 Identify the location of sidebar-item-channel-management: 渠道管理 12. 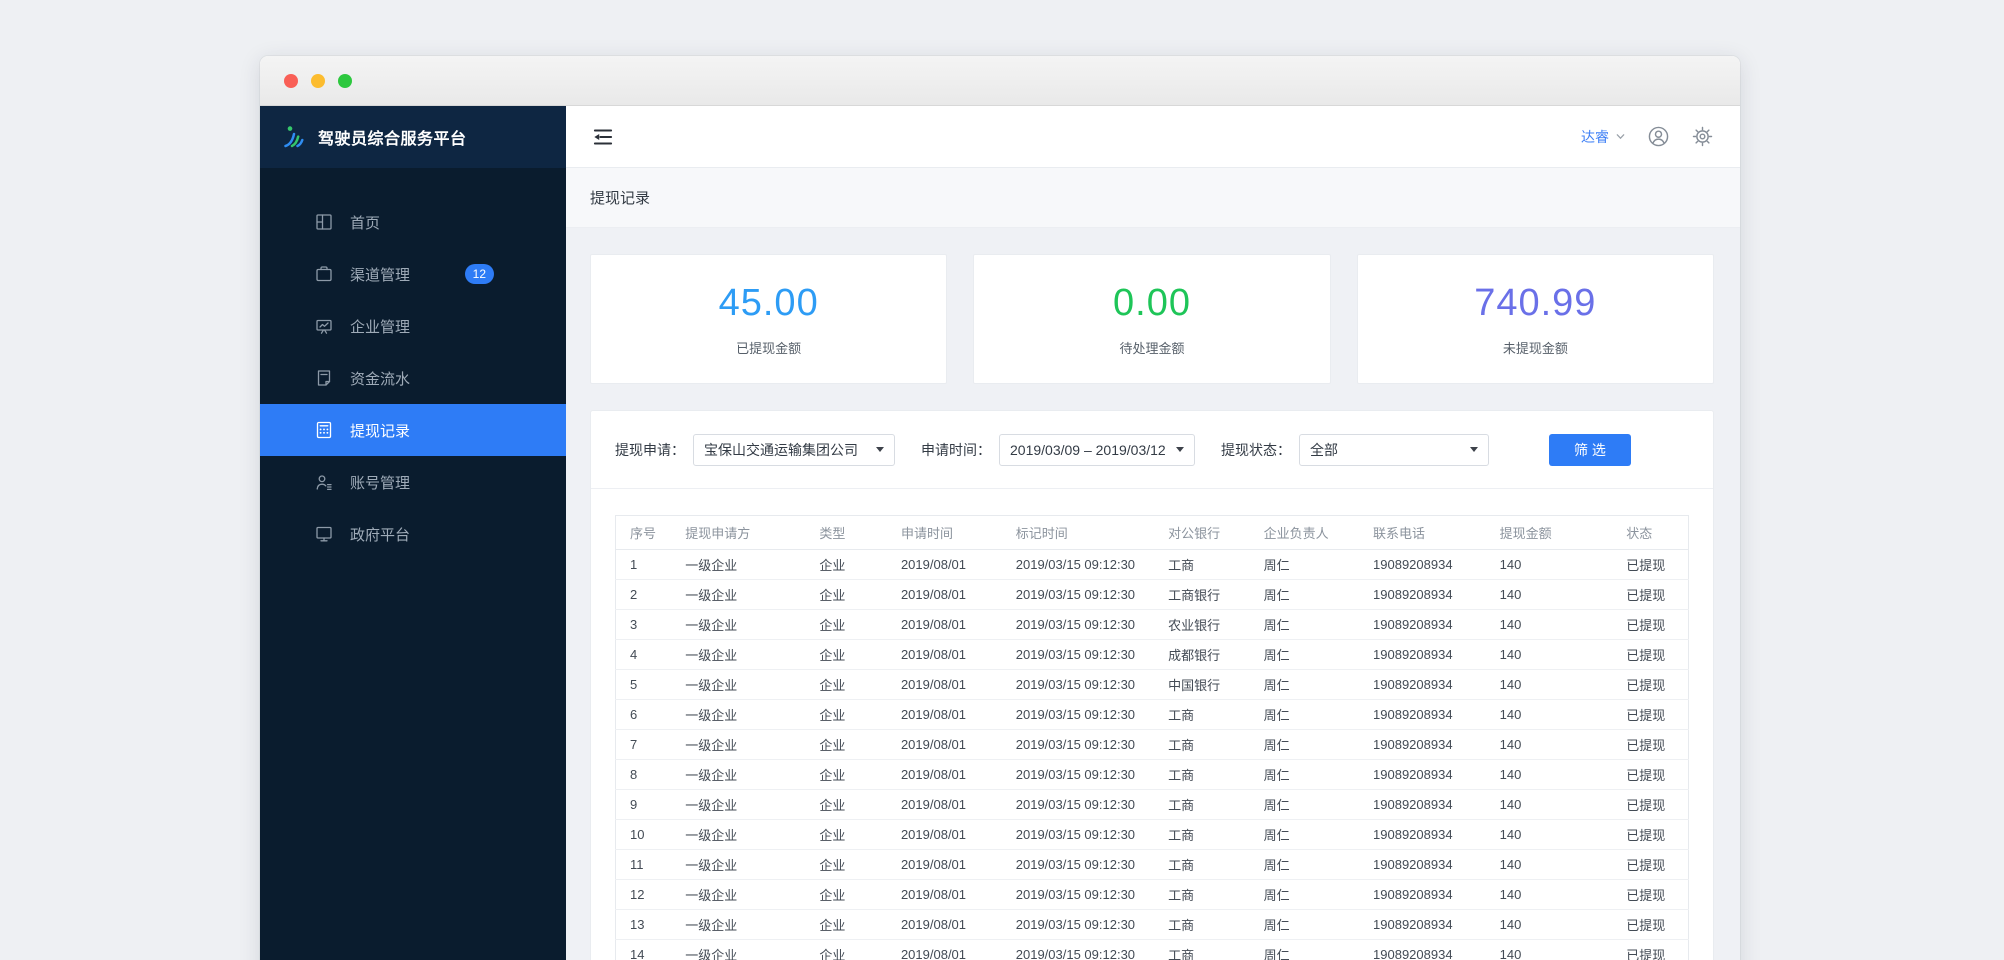
(413, 274).